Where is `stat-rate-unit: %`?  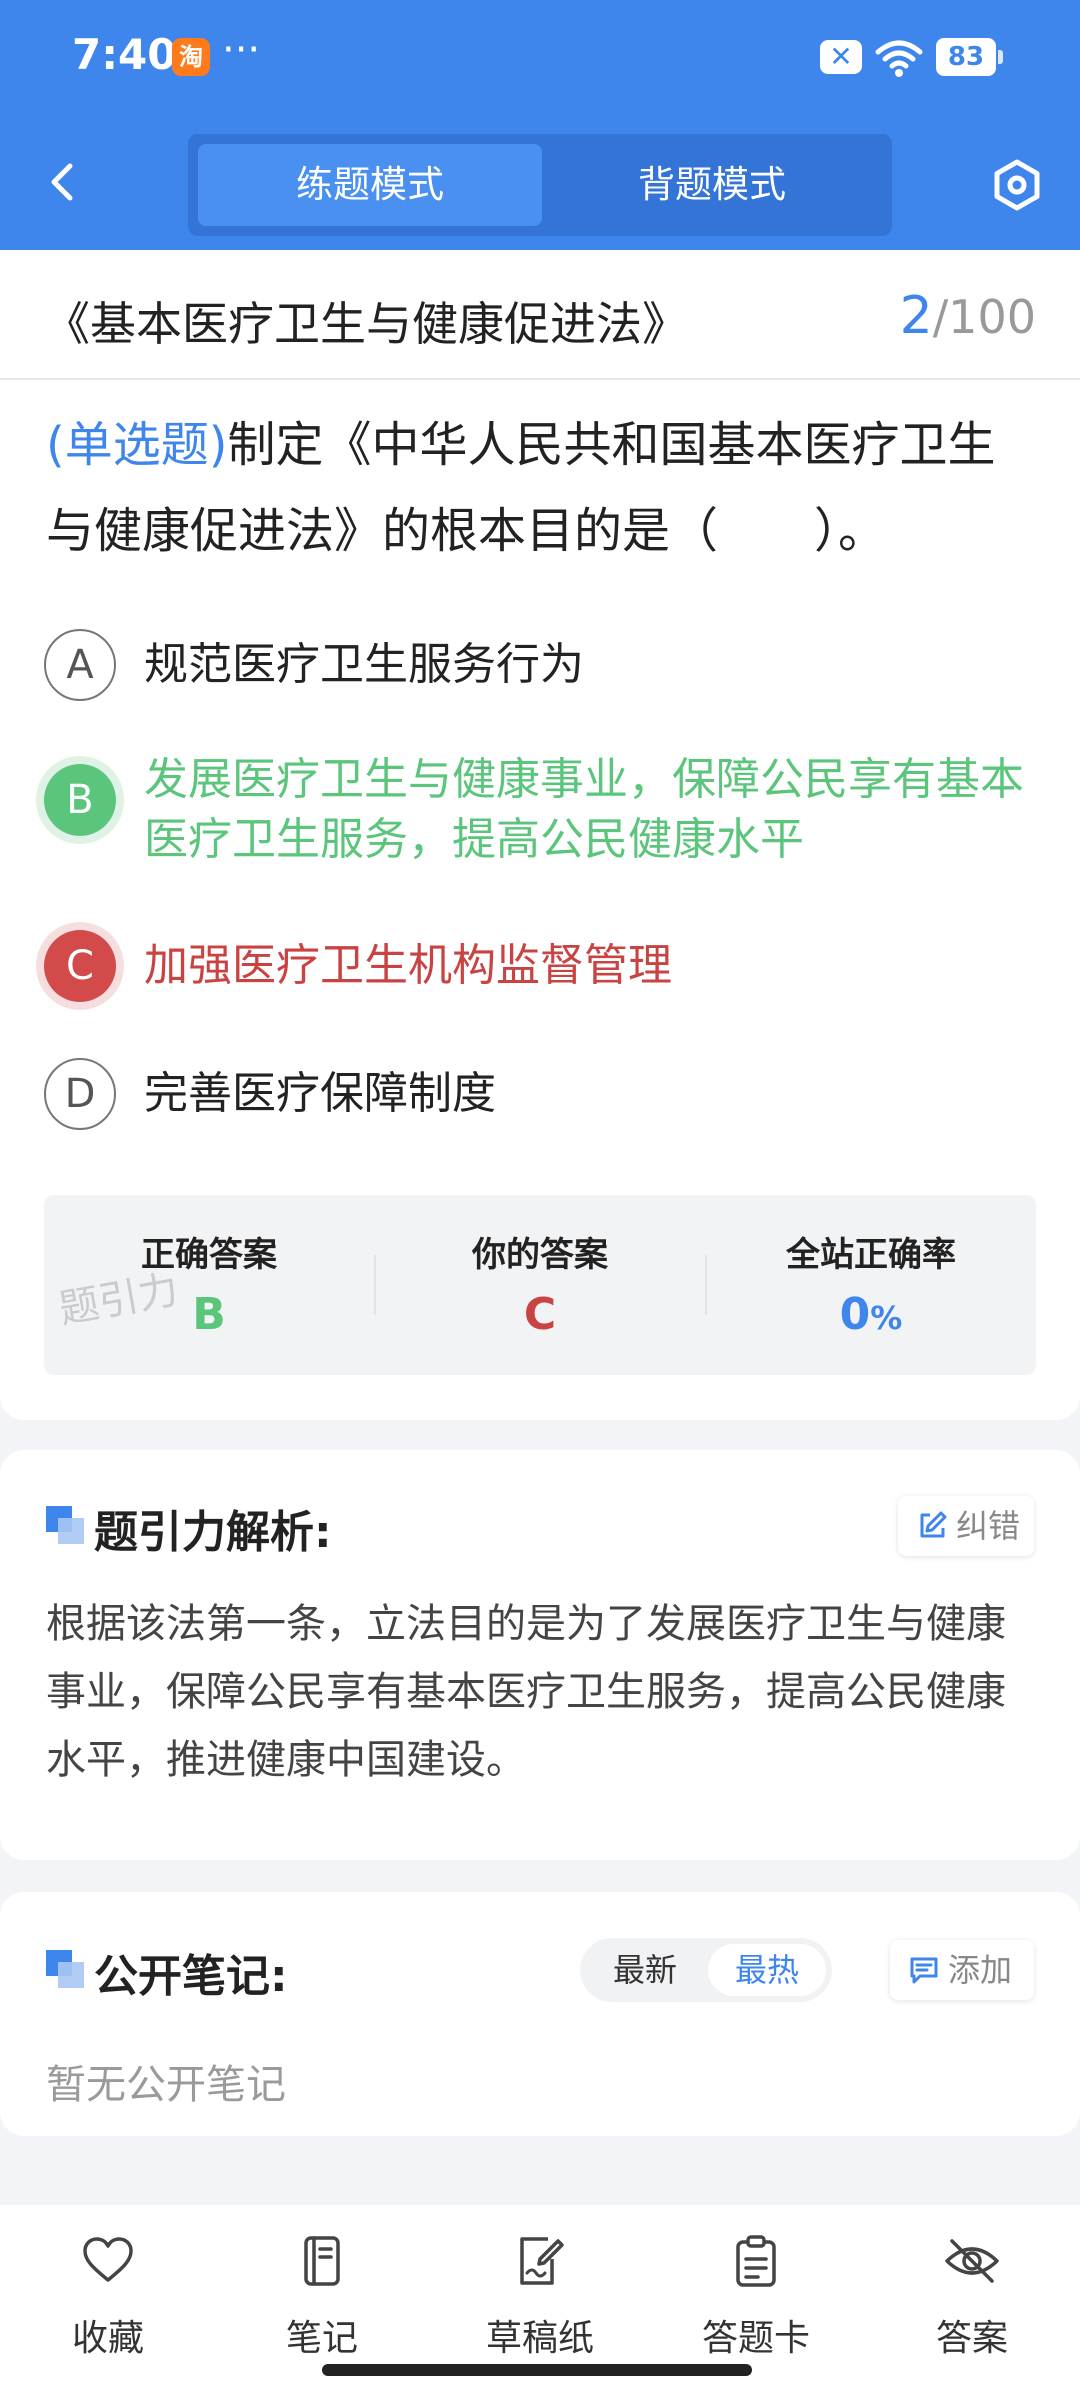
stat-rate-unit: % is located at coordinates (886, 1318).